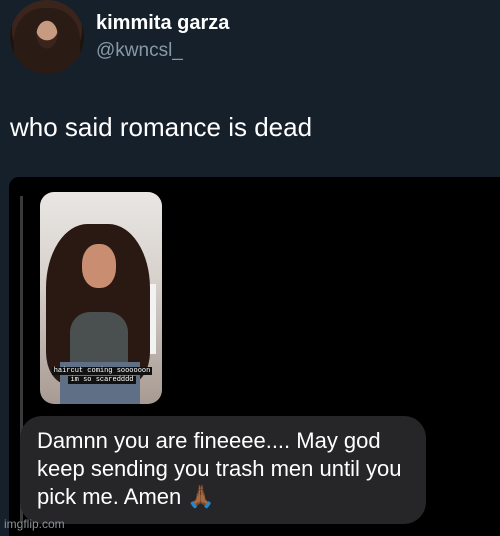 This screenshot has height=536, width=500. What do you see at coordinates (102, 371) in the screenshot?
I see `story-caption-line-1: haircut coming soooooon` at bounding box center [102, 371].